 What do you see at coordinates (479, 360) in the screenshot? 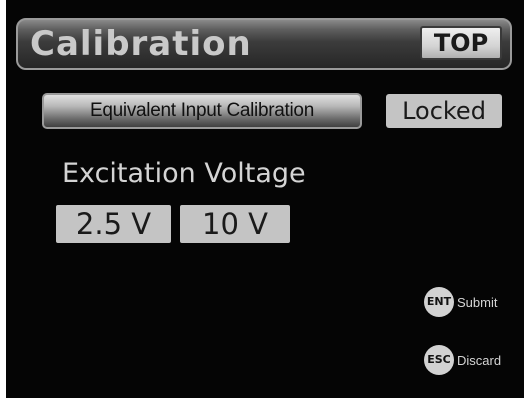
I see `discard-label: Discard` at bounding box center [479, 360].